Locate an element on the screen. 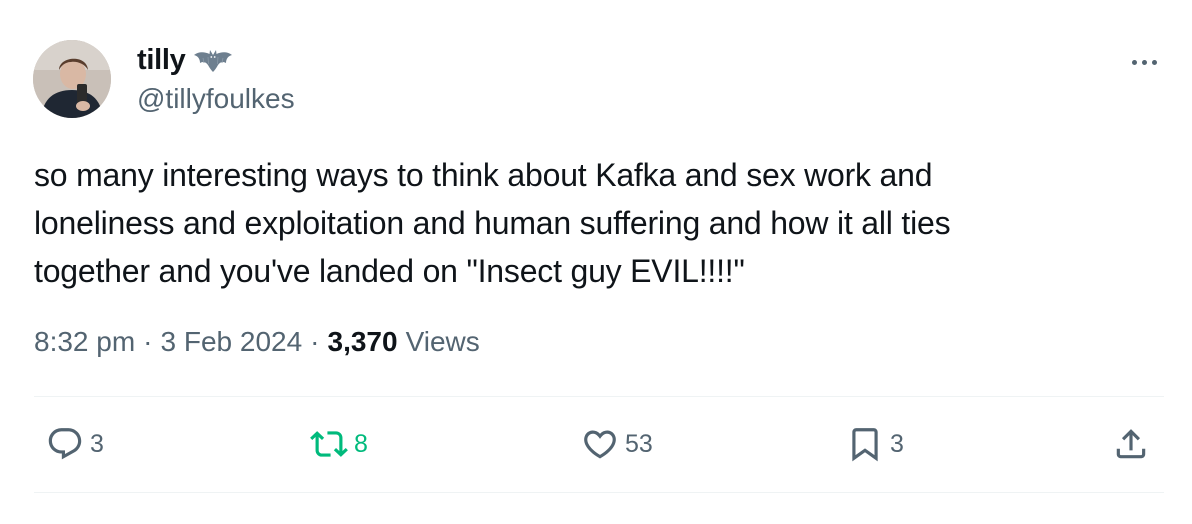 The height and width of the screenshot is (524, 1192). tweet-meta: 8:32 pm · 3 Feb 2024 · 3,370 Views is located at coordinates (257, 342).